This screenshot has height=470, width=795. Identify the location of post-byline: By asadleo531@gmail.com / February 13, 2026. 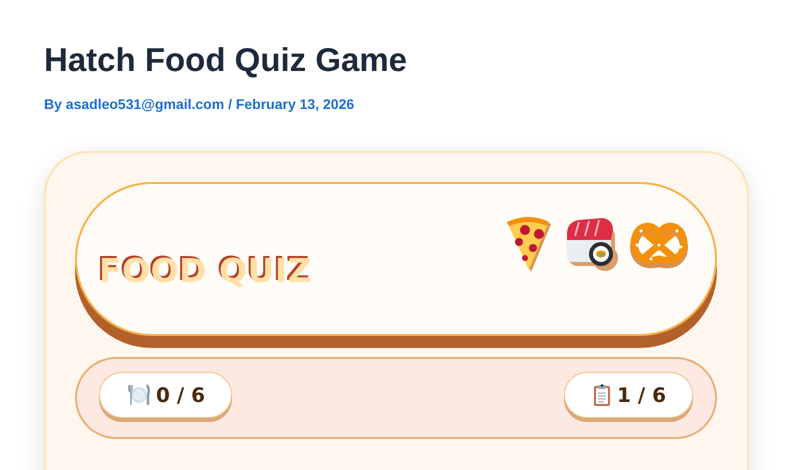
(200, 104).